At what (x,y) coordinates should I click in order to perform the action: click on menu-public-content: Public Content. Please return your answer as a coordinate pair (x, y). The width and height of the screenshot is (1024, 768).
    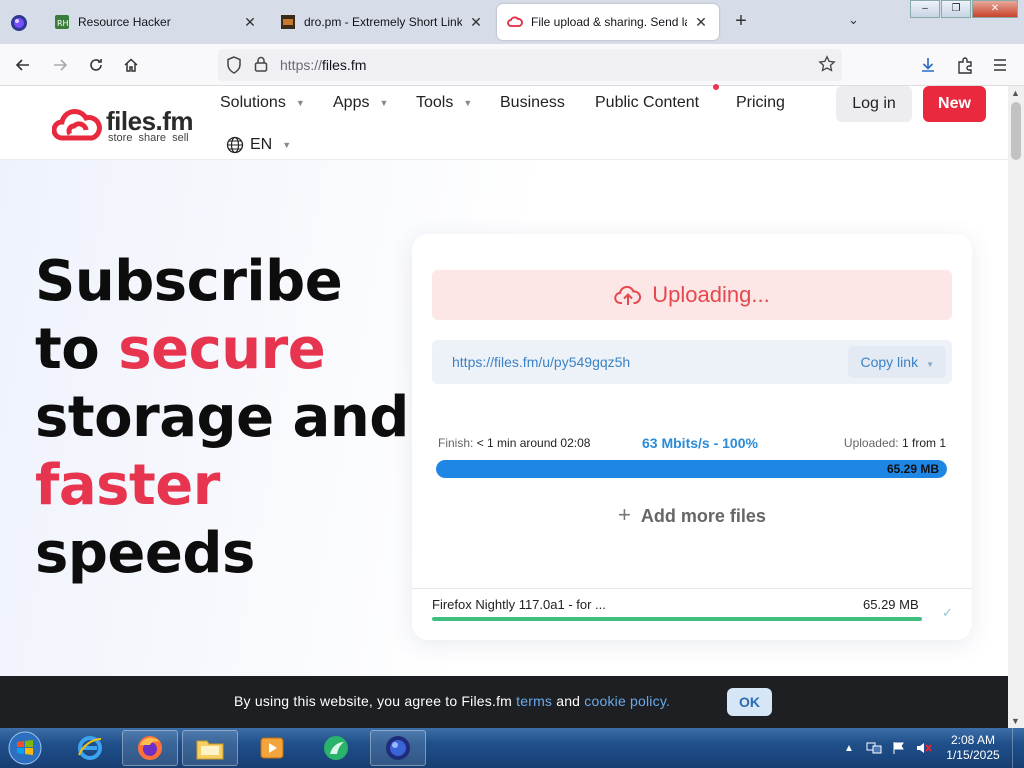
    Looking at the image, I should click on (647, 103).